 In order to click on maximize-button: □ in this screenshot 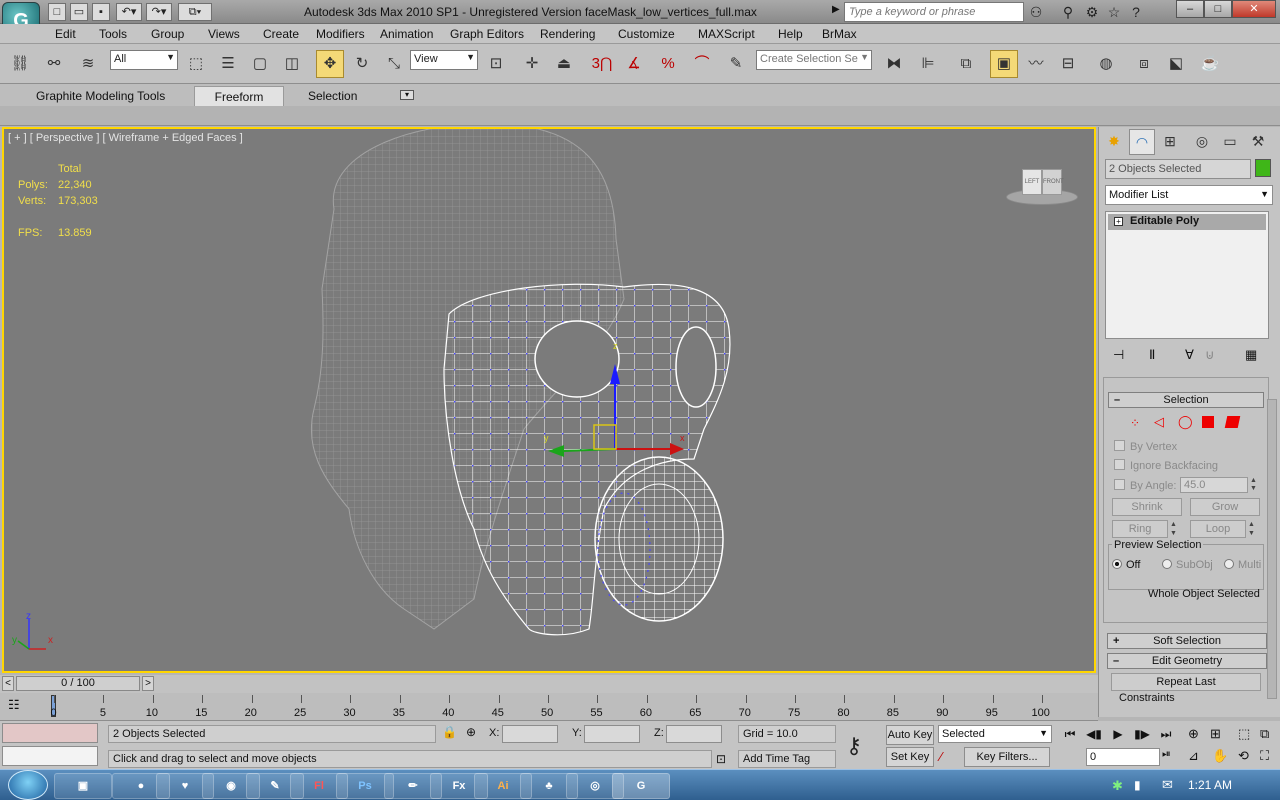, I will do `click(1218, 9)`.